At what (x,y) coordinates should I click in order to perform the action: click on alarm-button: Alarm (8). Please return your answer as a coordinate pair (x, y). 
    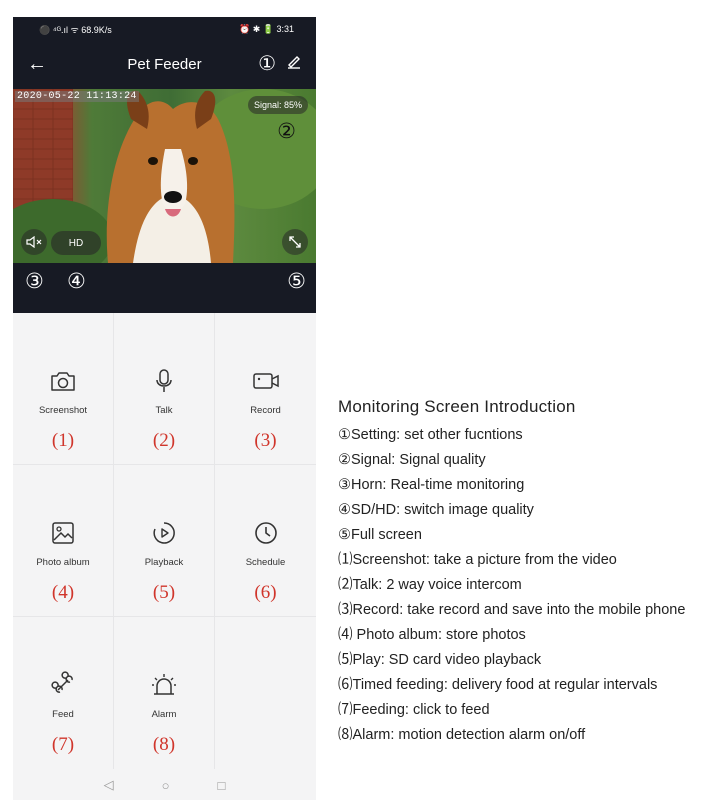
    Looking at the image, I should click on (164, 693).